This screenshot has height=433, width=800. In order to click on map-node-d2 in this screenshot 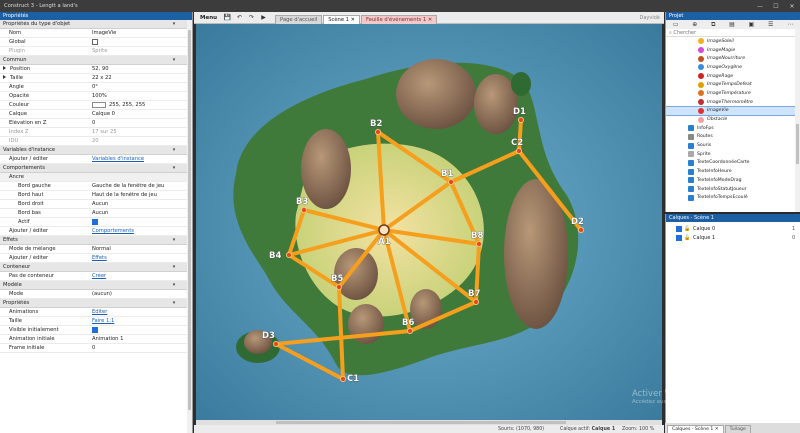, I will do `click(580, 229)`.